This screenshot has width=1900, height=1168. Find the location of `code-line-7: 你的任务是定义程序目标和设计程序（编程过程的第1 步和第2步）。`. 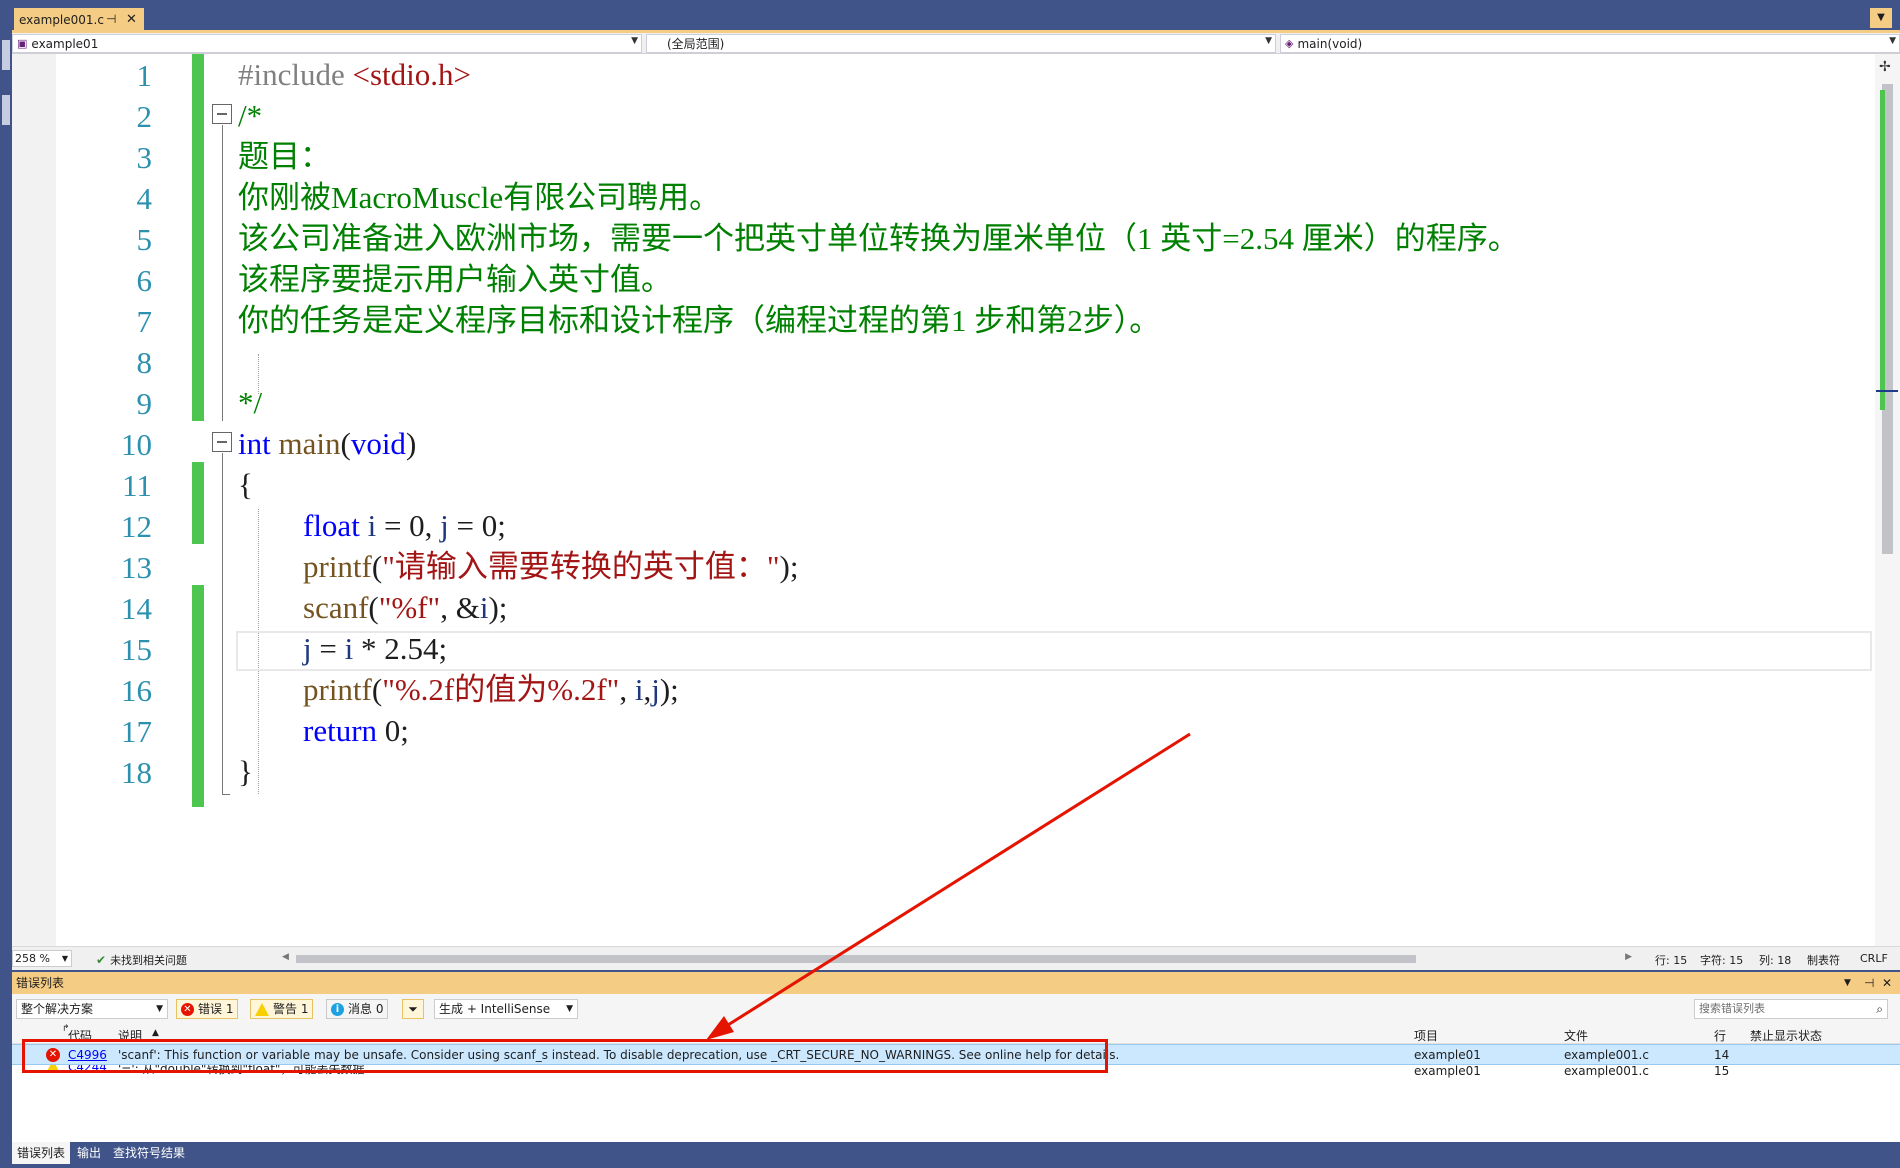

code-line-7: 你的任务是定义程序目标和设计程序（编程过程的第1 步和第2步）。 is located at coordinates (699, 320).